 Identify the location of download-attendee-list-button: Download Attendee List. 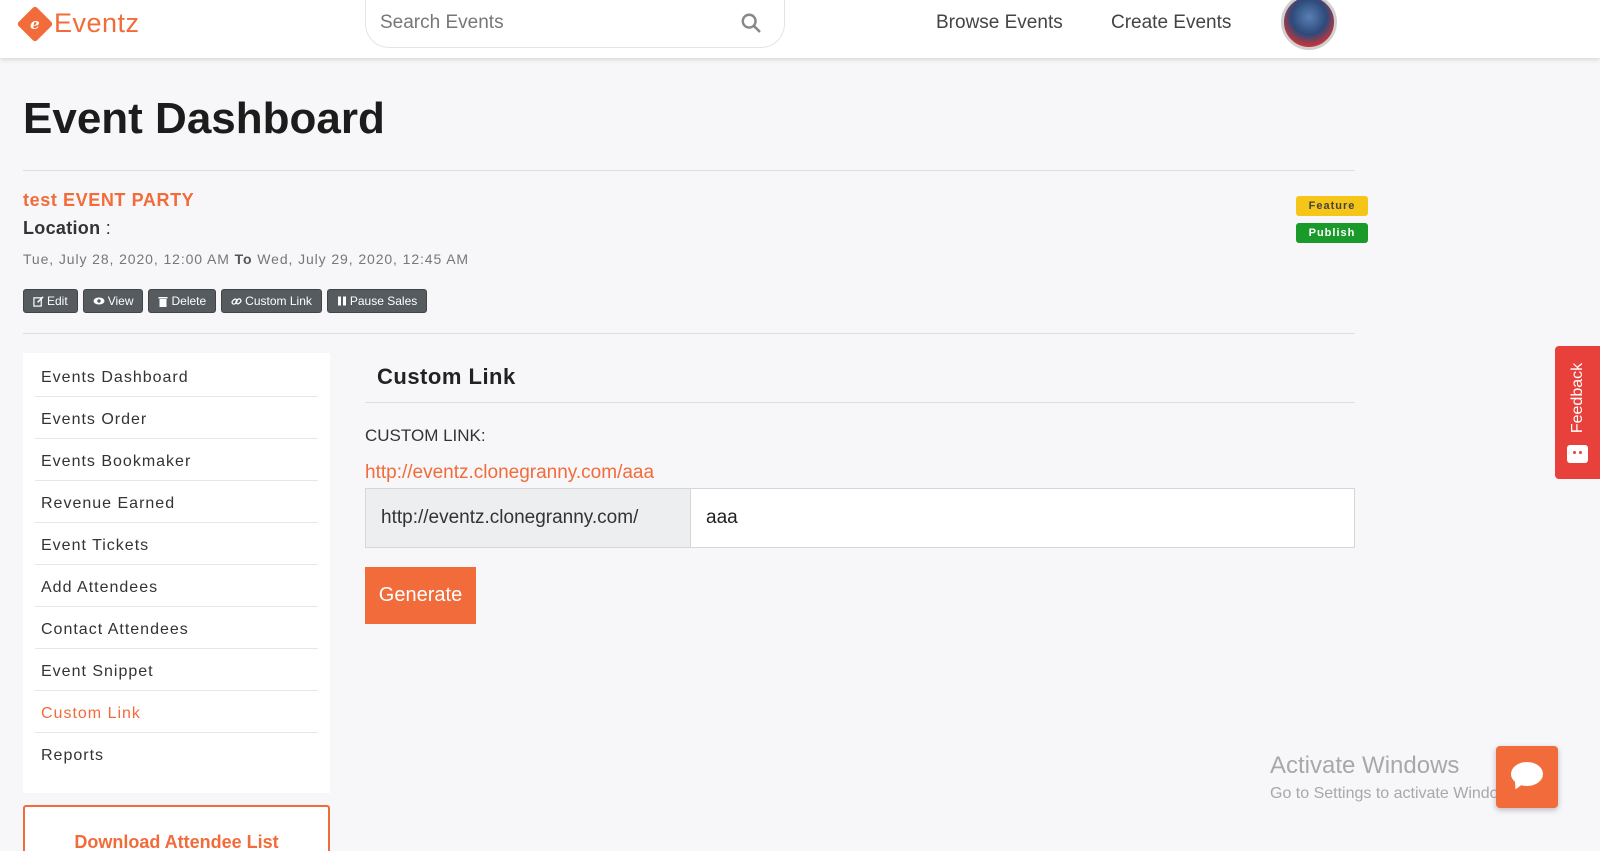
(176, 828).